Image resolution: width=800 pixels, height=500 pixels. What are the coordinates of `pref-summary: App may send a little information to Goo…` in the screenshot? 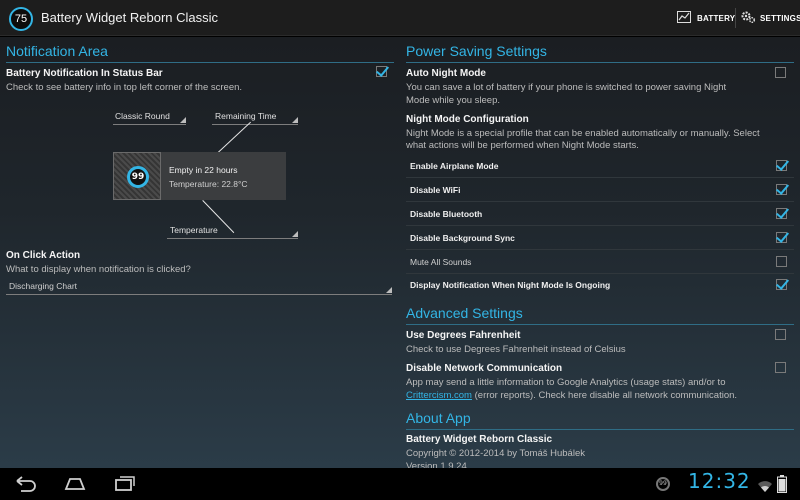 It's located at (566, 382).